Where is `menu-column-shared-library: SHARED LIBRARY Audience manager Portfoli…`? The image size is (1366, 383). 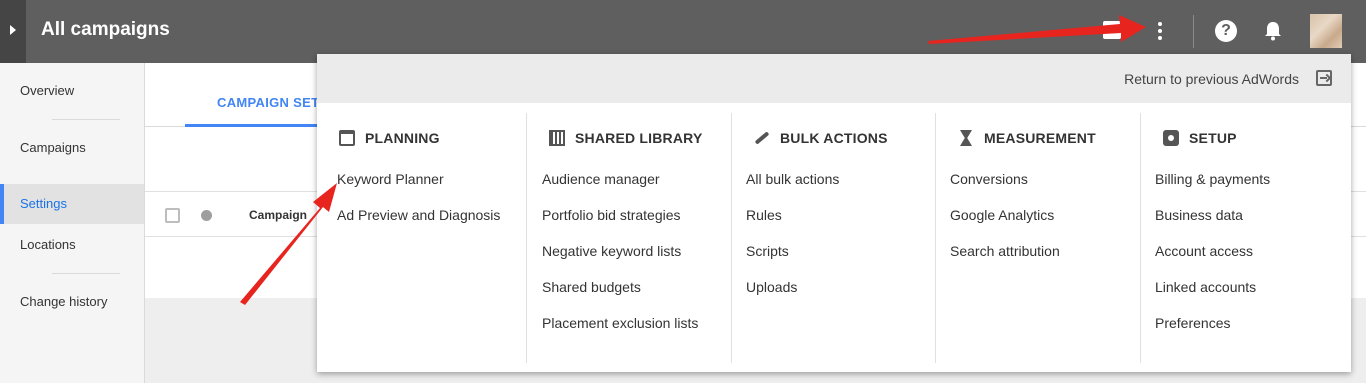 menu-column-shared-library: SHARED LIBRARY Audience manager Portfoli… is located at coordinates (628, 238).